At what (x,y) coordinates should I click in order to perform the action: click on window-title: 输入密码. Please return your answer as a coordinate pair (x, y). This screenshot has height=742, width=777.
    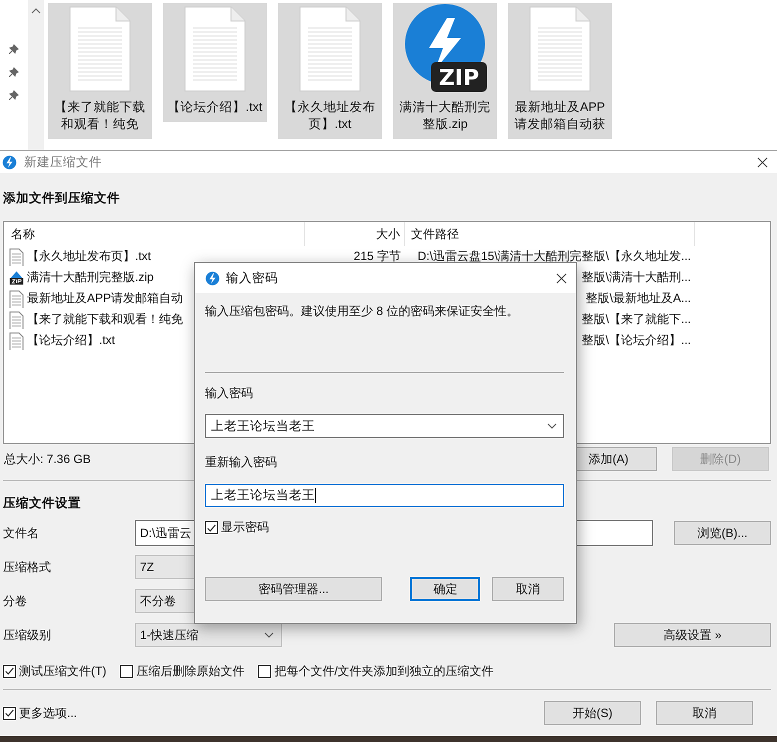
    Looking at the image, I should click on (252, 278).